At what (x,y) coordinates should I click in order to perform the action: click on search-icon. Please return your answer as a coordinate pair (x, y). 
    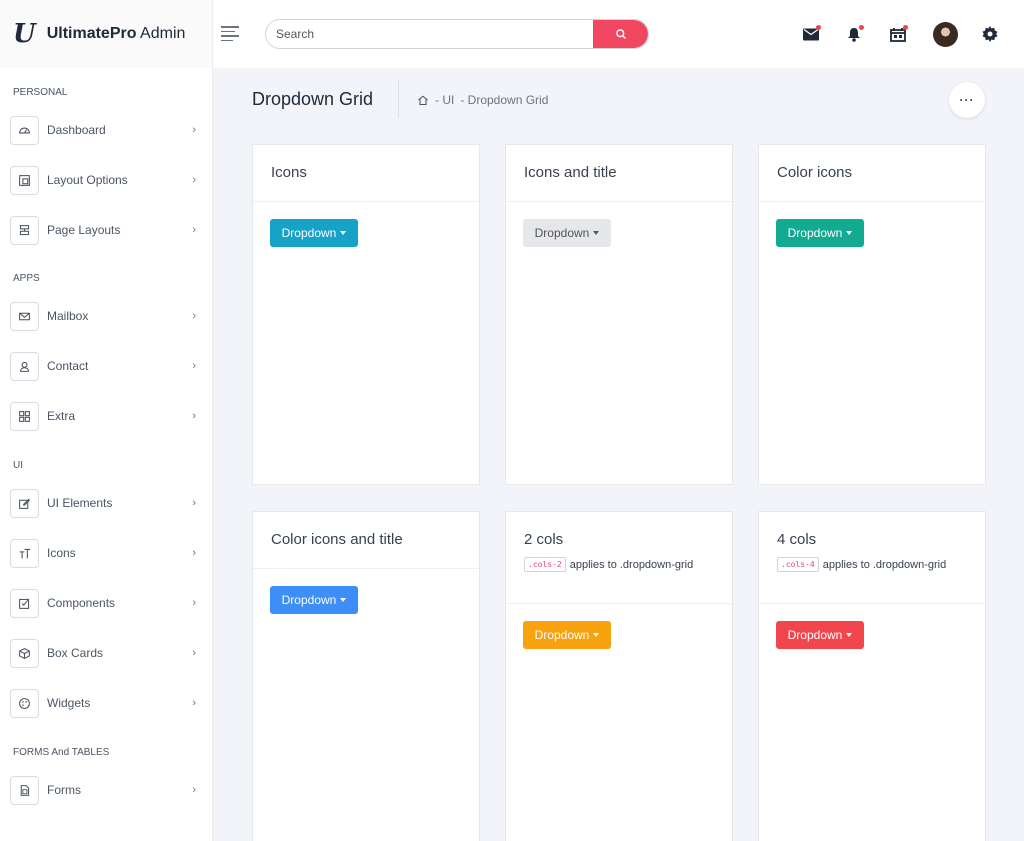
    Looking at the image, I should click on (620, 34).